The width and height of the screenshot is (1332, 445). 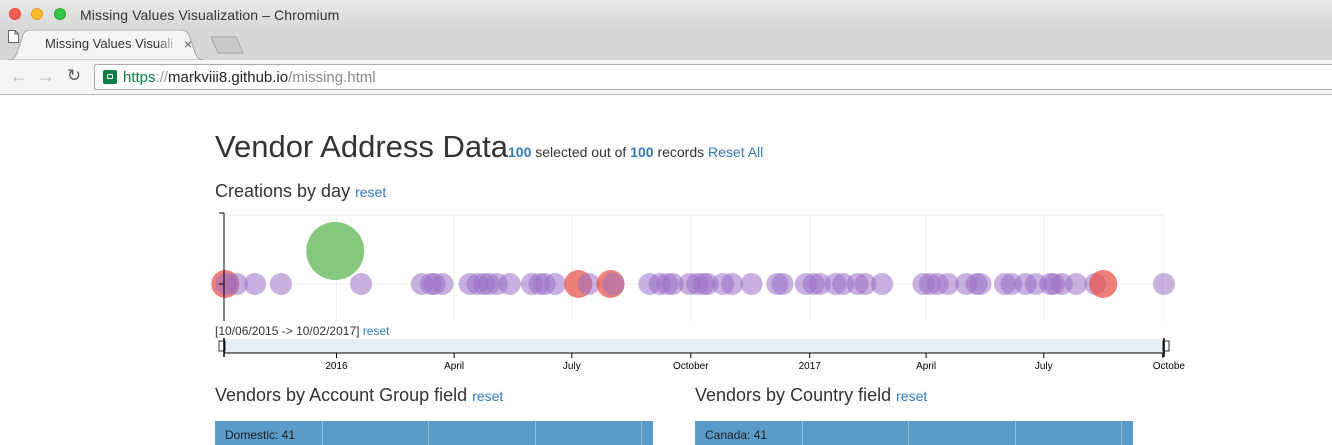 What do you see at coordinates (666, 15) in the screenshot?
I see `window-title-bar: Missing Values Visualization – Chromium` at bounding box center [666, 15].